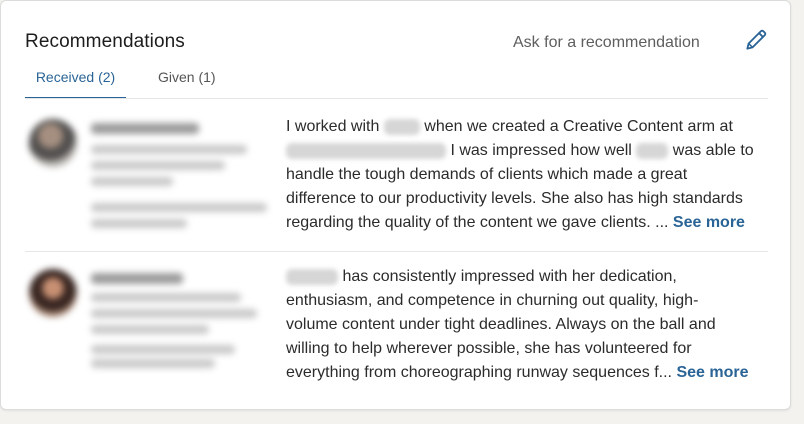 The width and height of the screenshot is (804, 424). Describe the element at coordinates (606, 43) in the screenshot. I see `ask-for-recommendation-link: Ask for a recommendation` at that location.